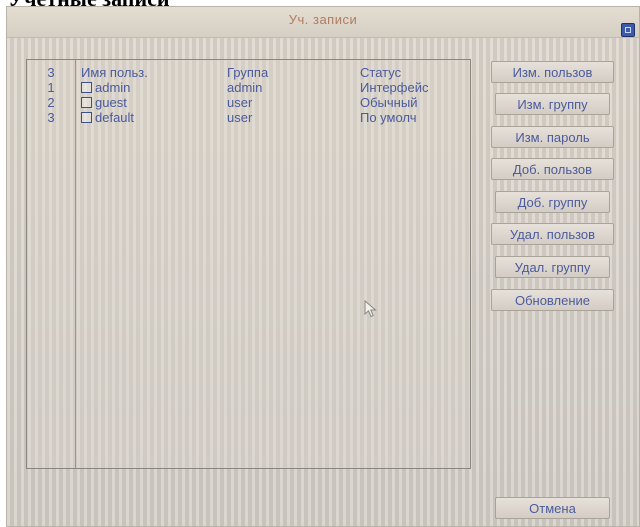  I want to click on add-group-button: Доб. группу, so click(552, 202).